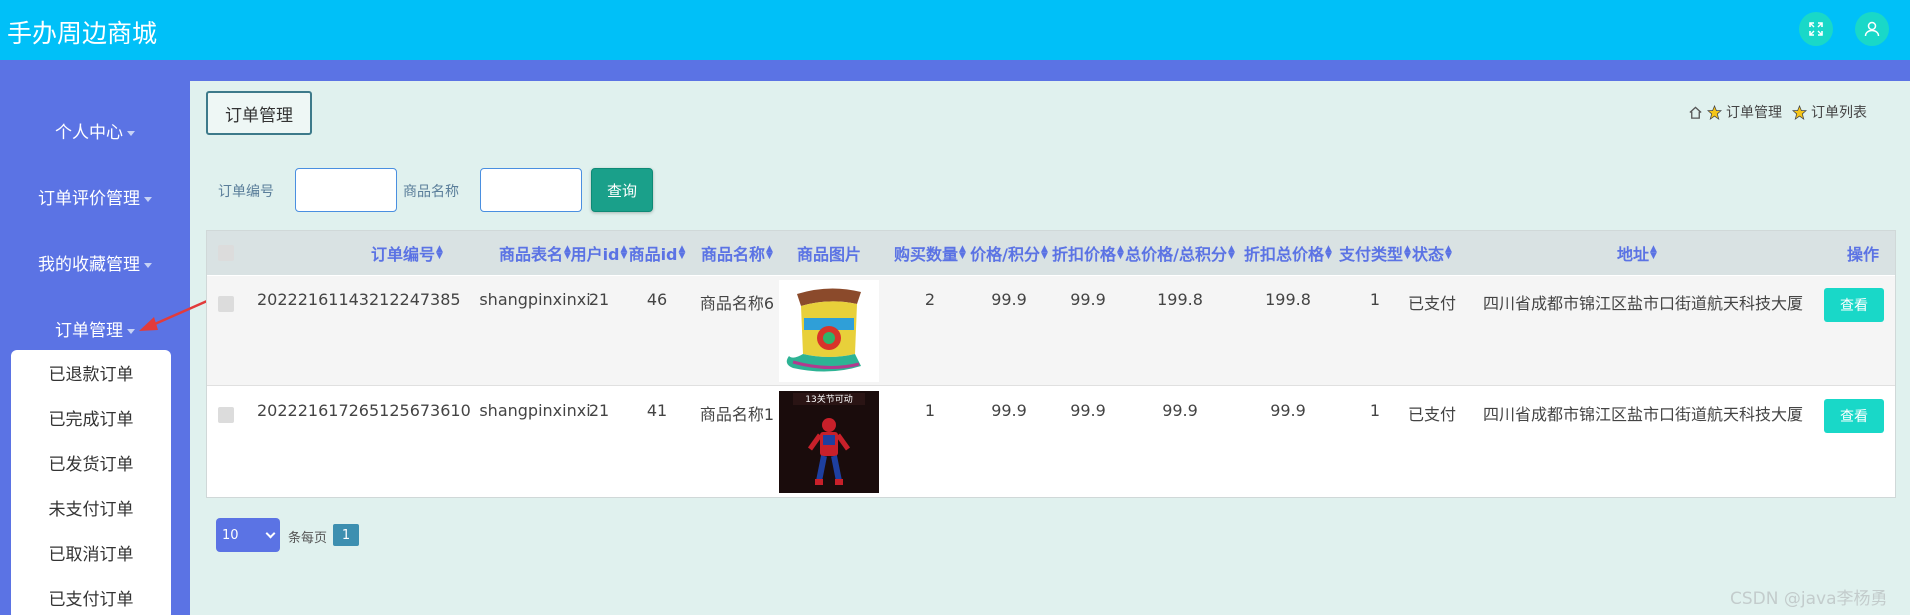 Image resolution: width=1910 pixels, height=615 pixels. Describe the element at coordinates (1288, 410) in the screenshot. I see `discount-total-cell: 99.9` at that location.